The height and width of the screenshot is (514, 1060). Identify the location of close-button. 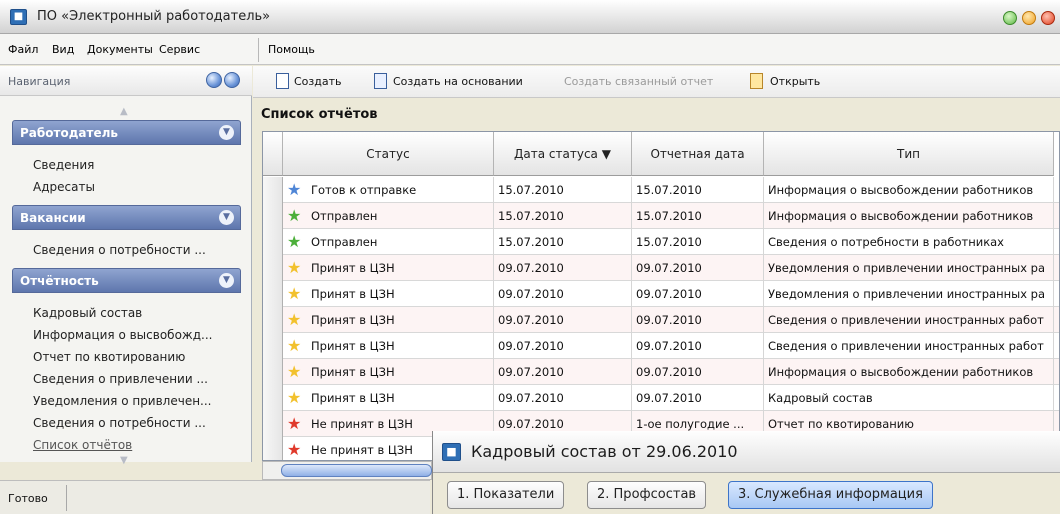
(1048, 18).